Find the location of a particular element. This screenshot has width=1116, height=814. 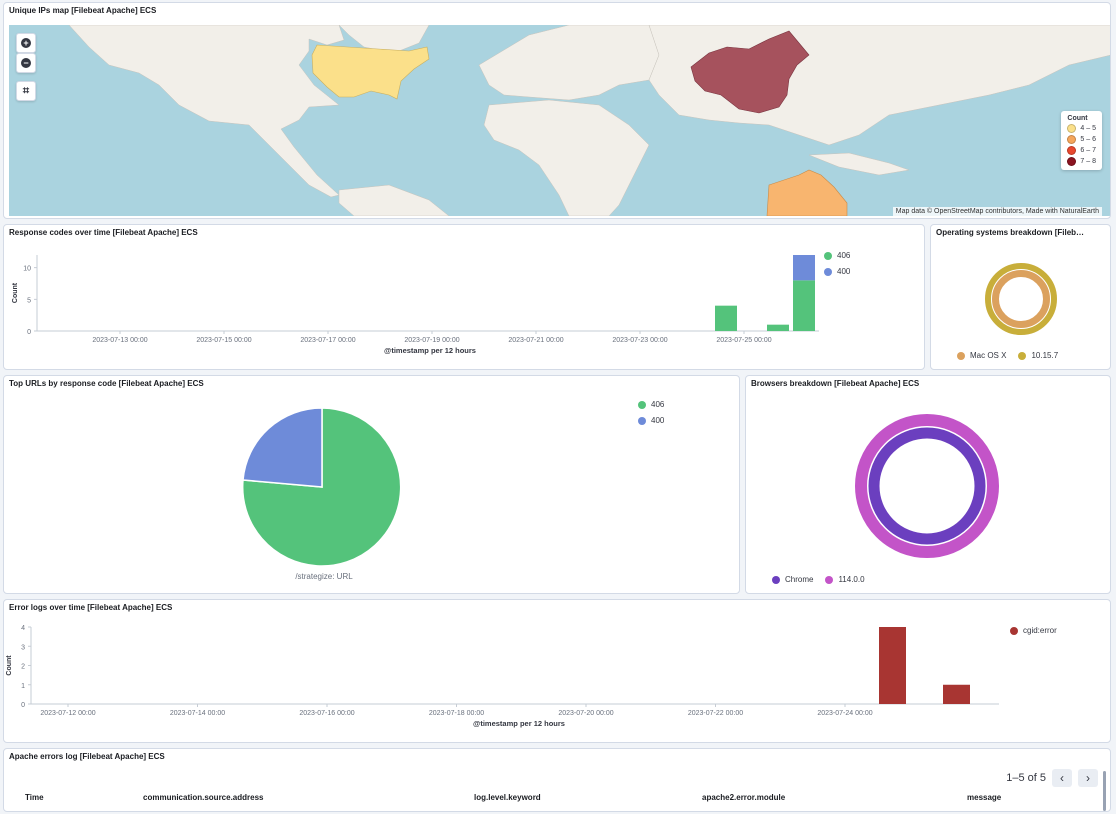

x-tick-label: 2023-07-18 00:00 is located at coordinates (456, 713).